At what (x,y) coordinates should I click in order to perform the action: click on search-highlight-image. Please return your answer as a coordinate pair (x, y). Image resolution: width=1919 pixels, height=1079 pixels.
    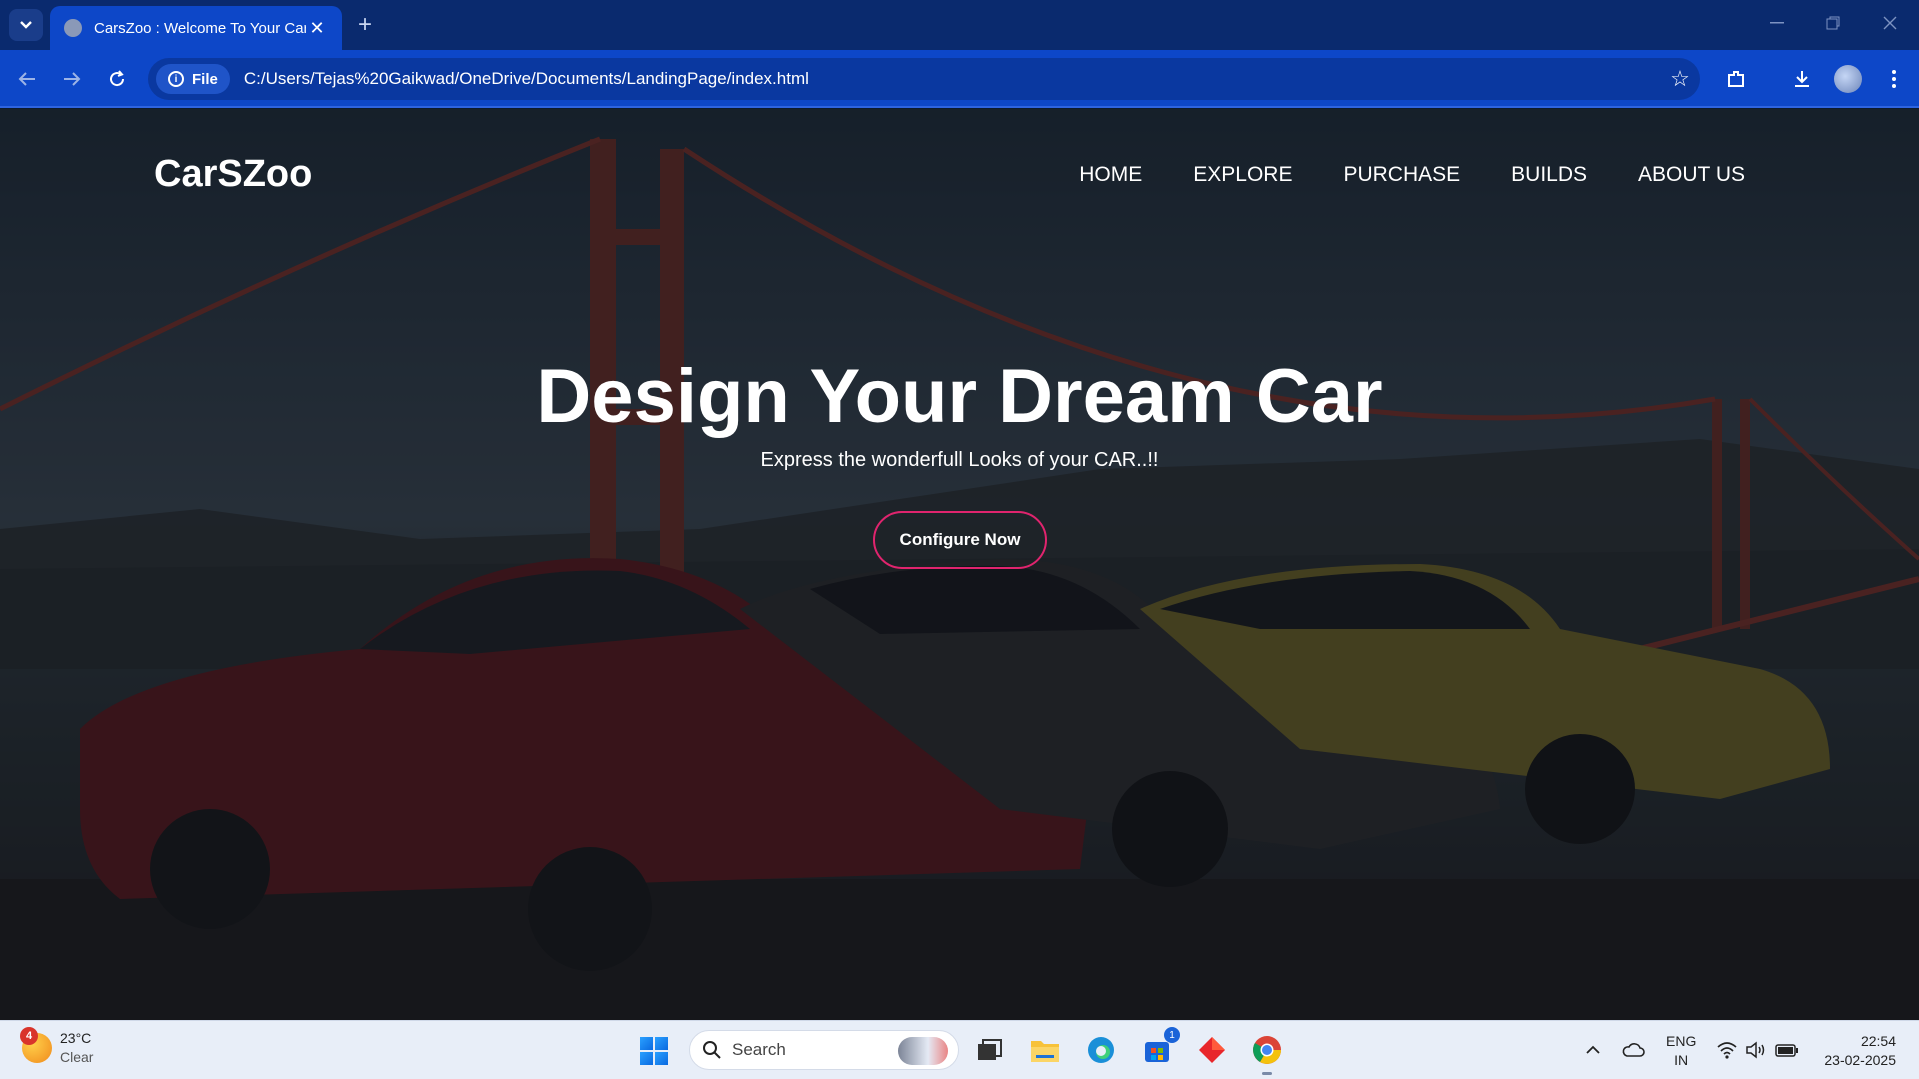
    Looking at the image, I should click on (923, 1051).